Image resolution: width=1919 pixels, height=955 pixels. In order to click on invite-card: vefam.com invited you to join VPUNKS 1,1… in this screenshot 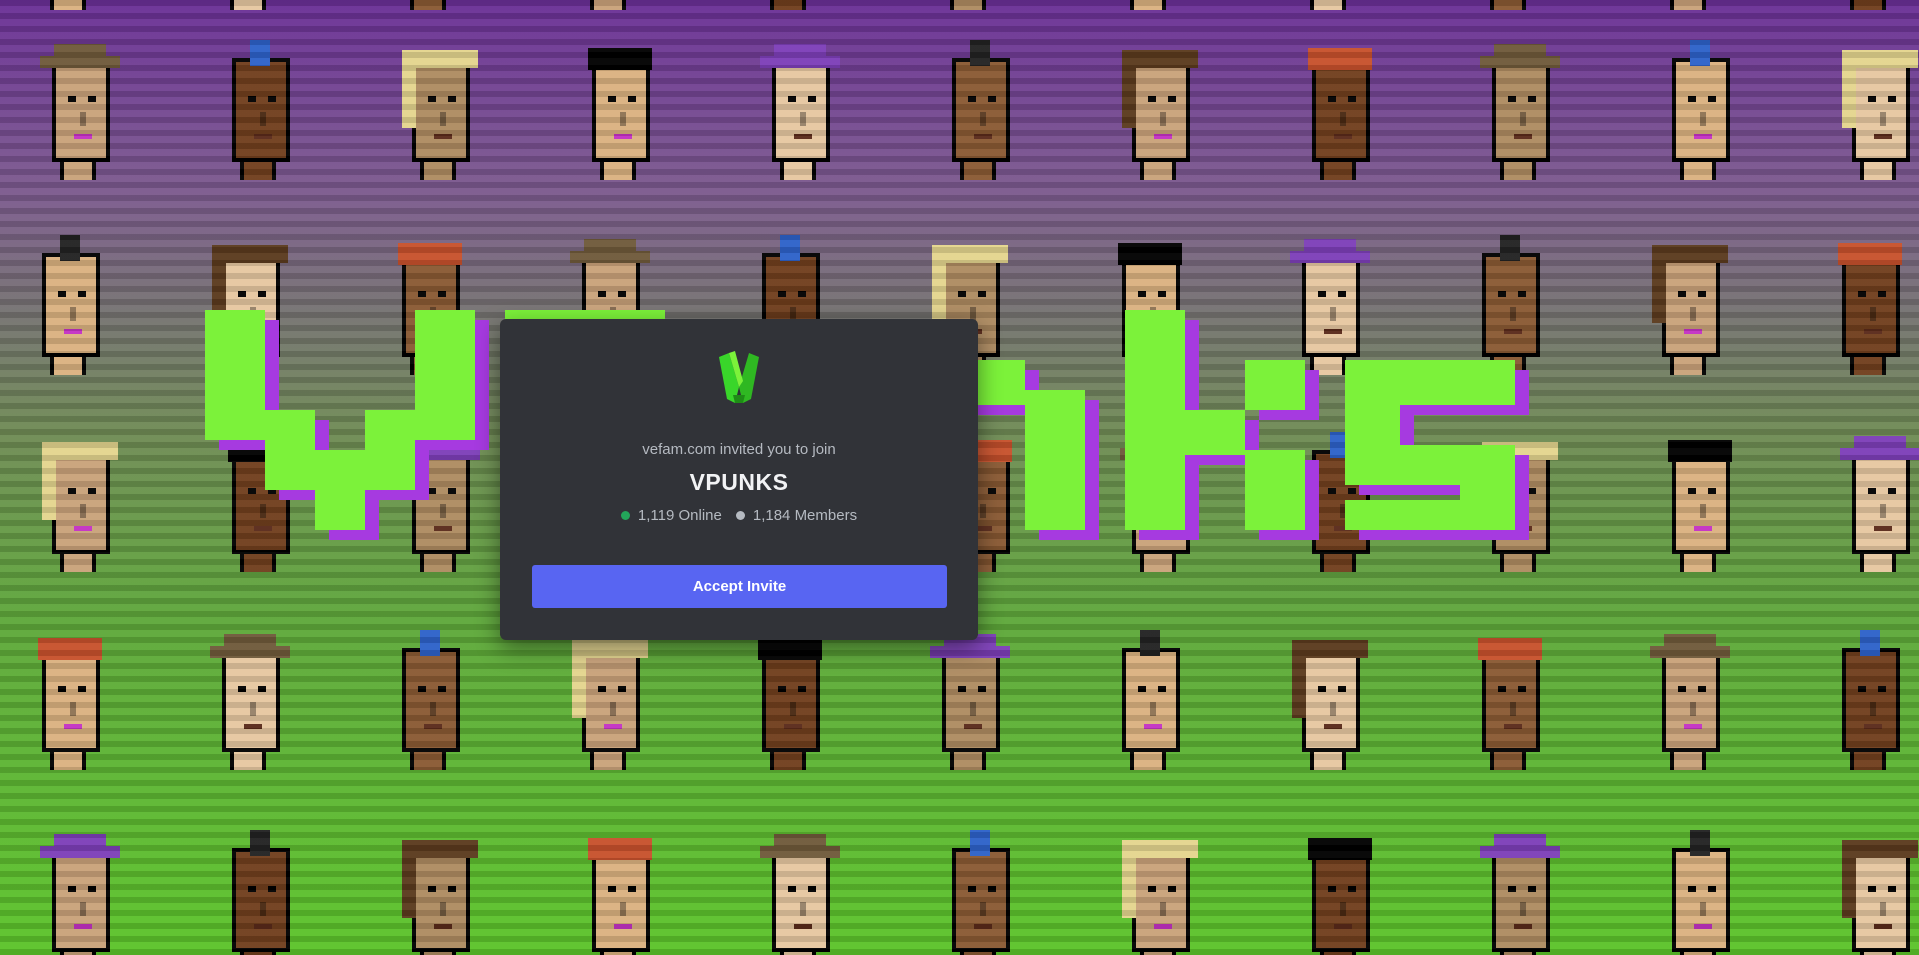, I will do `click(739, 479)`.